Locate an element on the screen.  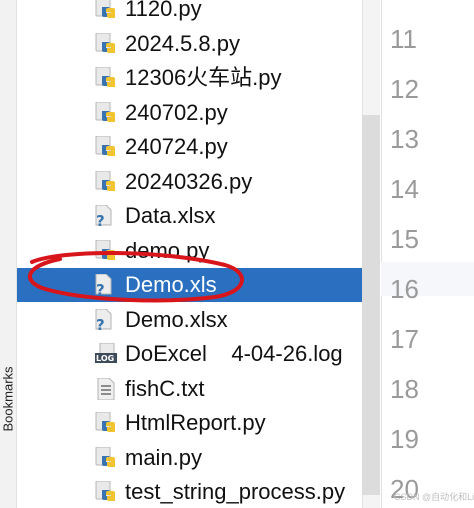
file-name: demo.py is located at coordinates (167, 250).